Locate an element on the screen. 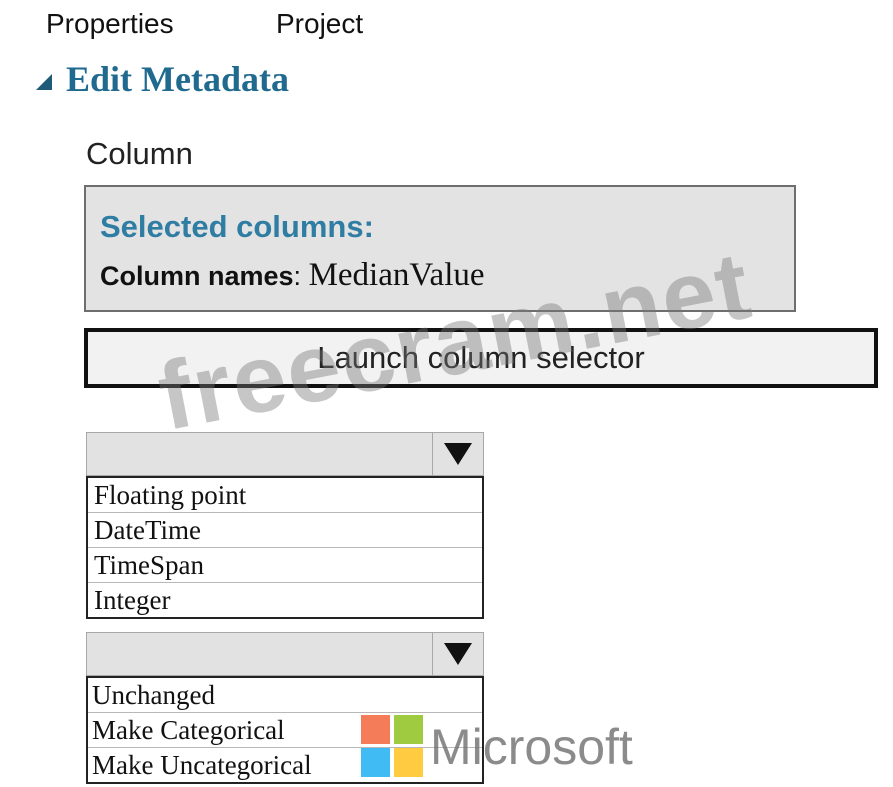 This screenshot has width=893, height=787. data-type-dropdown-button is located at coordinates (457, 454).